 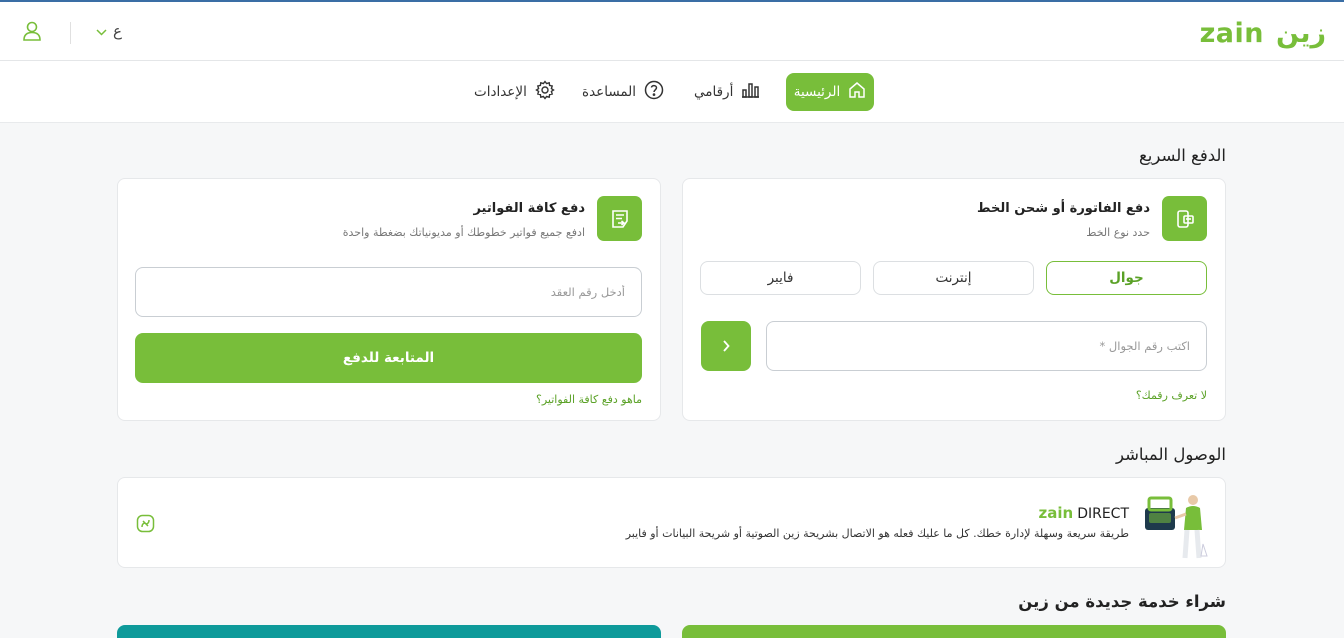 I want to click on zain-direct-brand-zain: zain, so click(x=1056, y=513).